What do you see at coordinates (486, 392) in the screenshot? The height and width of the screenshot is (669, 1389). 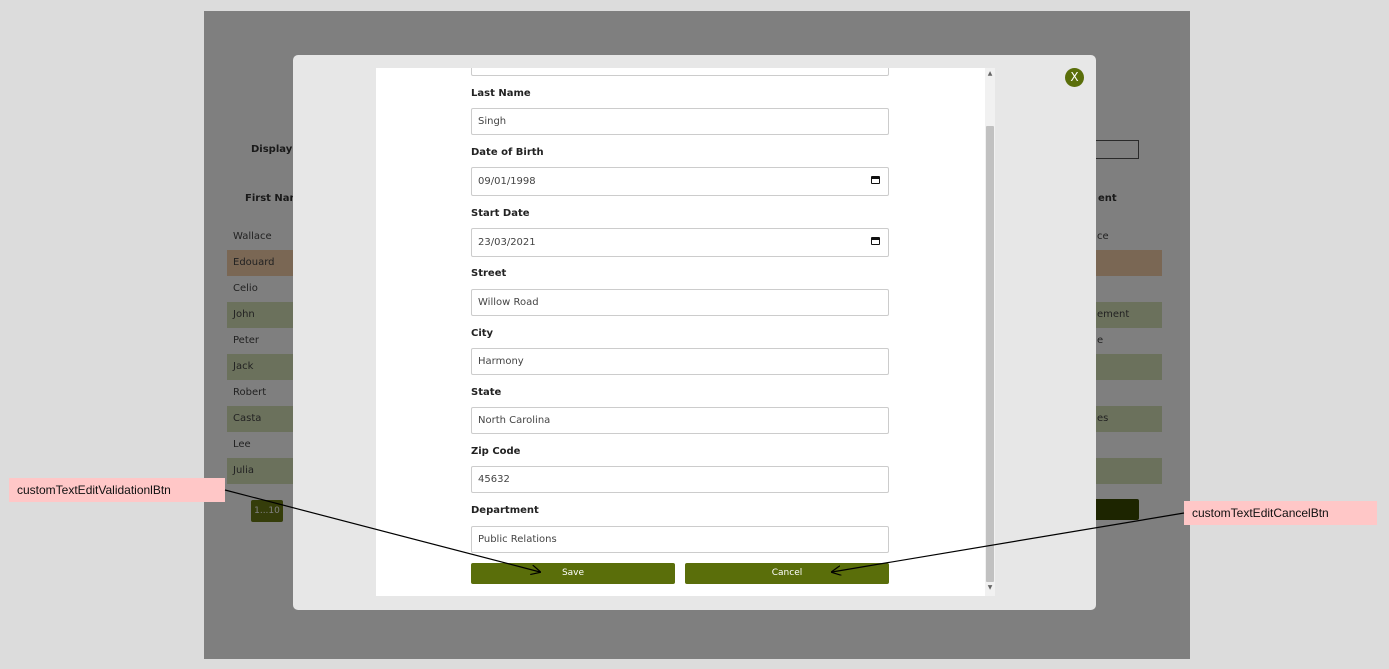 I see `field-label: State` at bounding box center [486, 392].